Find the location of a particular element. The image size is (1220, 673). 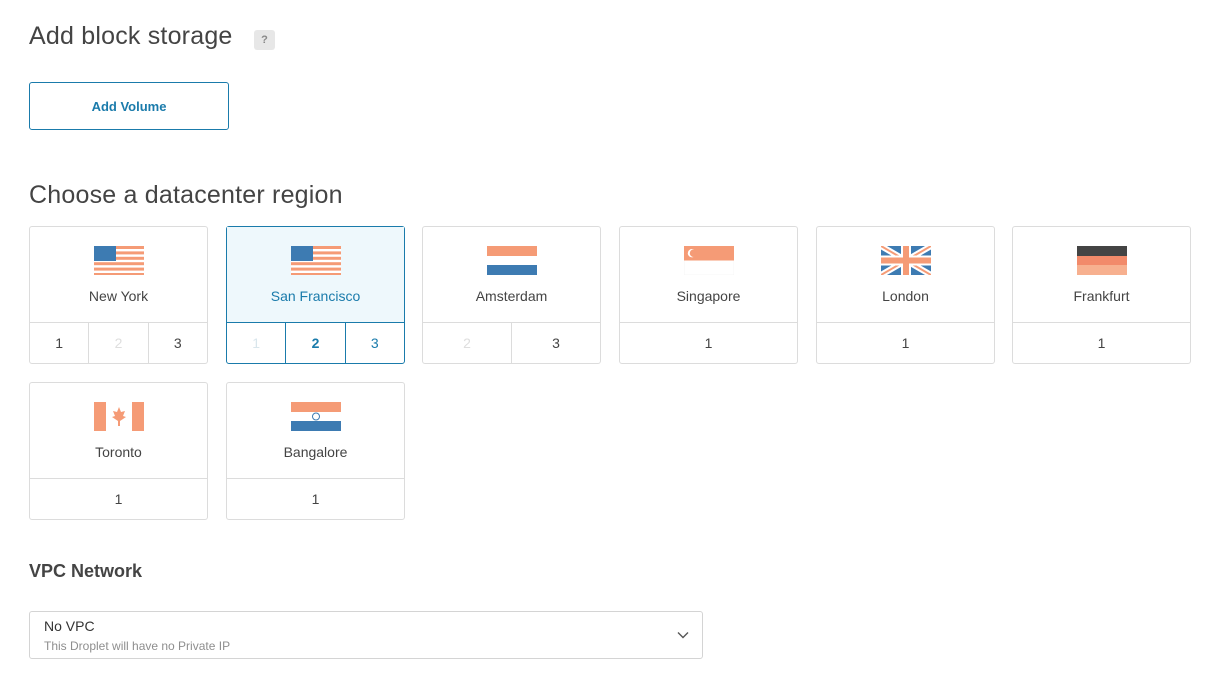

region-name: San Francisco is located at coordinates (315, 296).